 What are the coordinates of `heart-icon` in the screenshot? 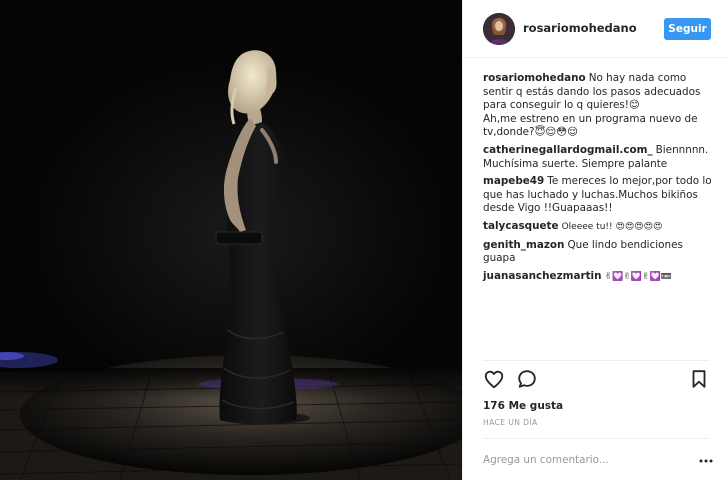 It's located at (495, 380).